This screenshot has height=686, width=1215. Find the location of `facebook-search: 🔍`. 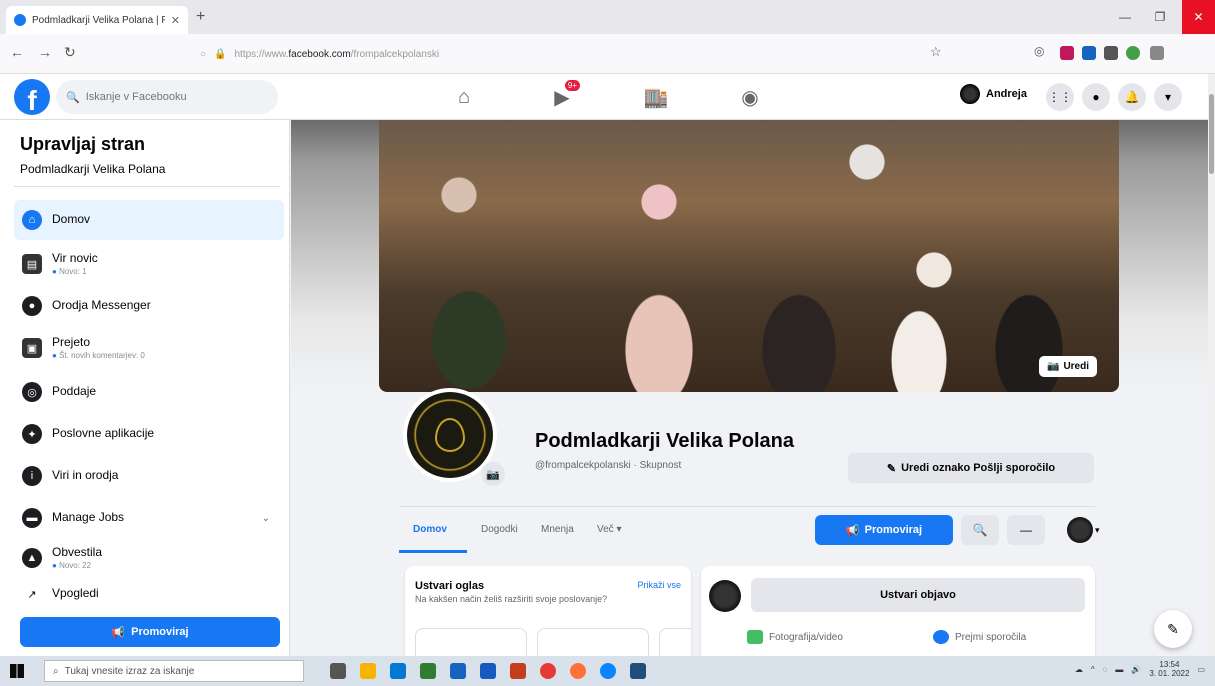

facebook-search: 🔍 is located at coordinates (167, 97).